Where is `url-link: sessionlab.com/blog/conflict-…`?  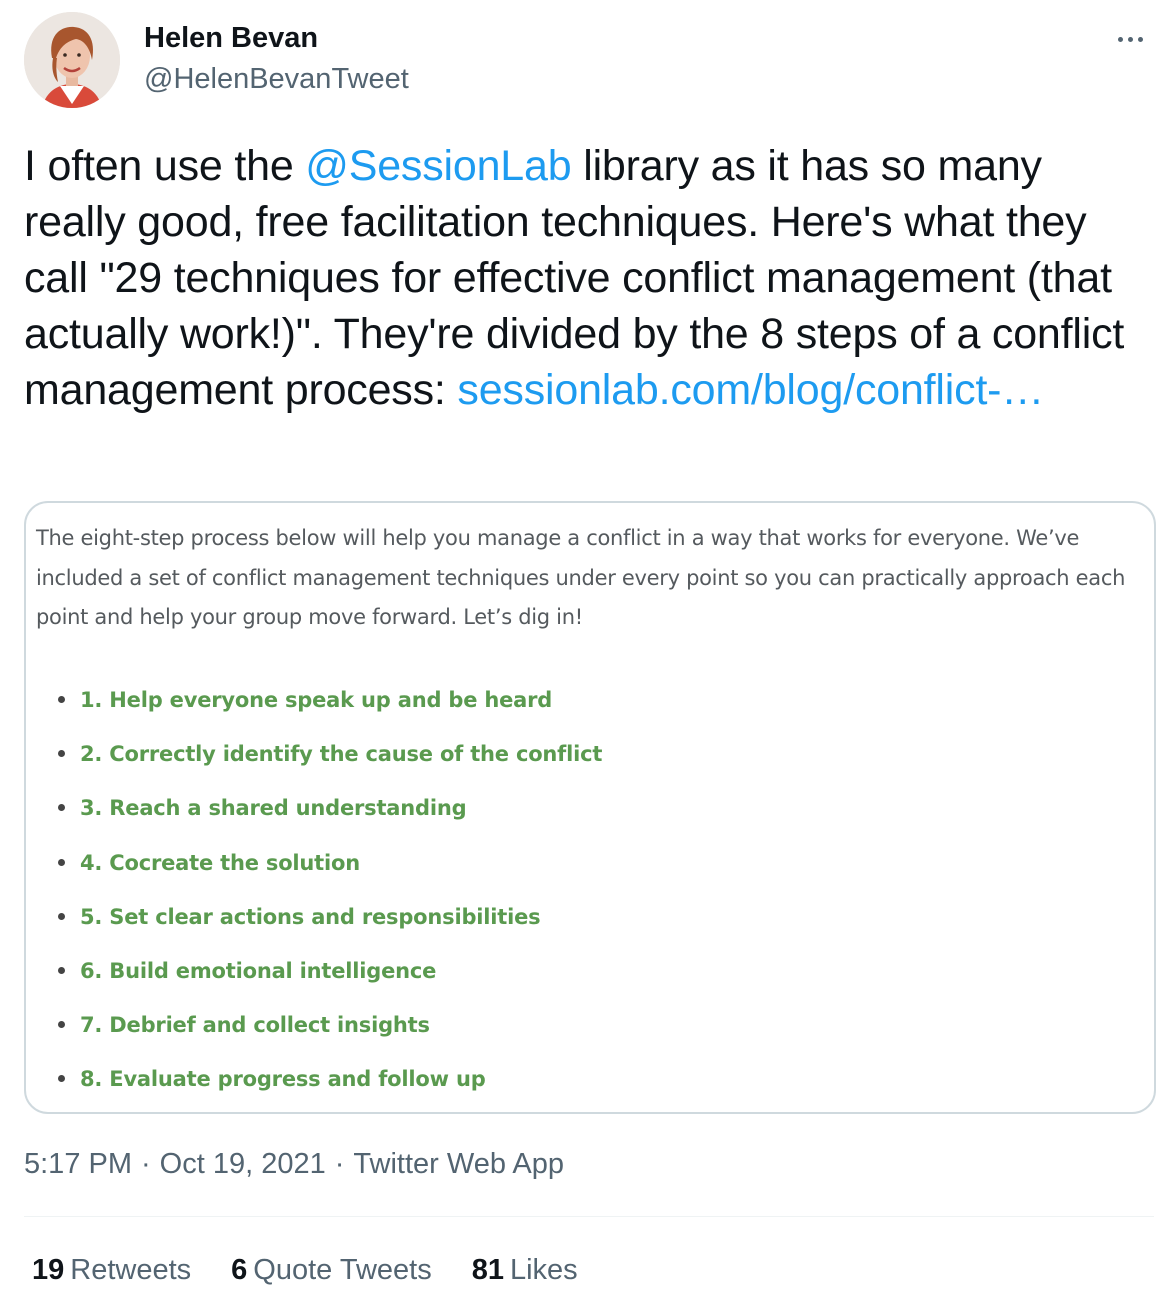
url-link: sessionlab.com/blog/conflict-… is located at coordinates (750, 390).